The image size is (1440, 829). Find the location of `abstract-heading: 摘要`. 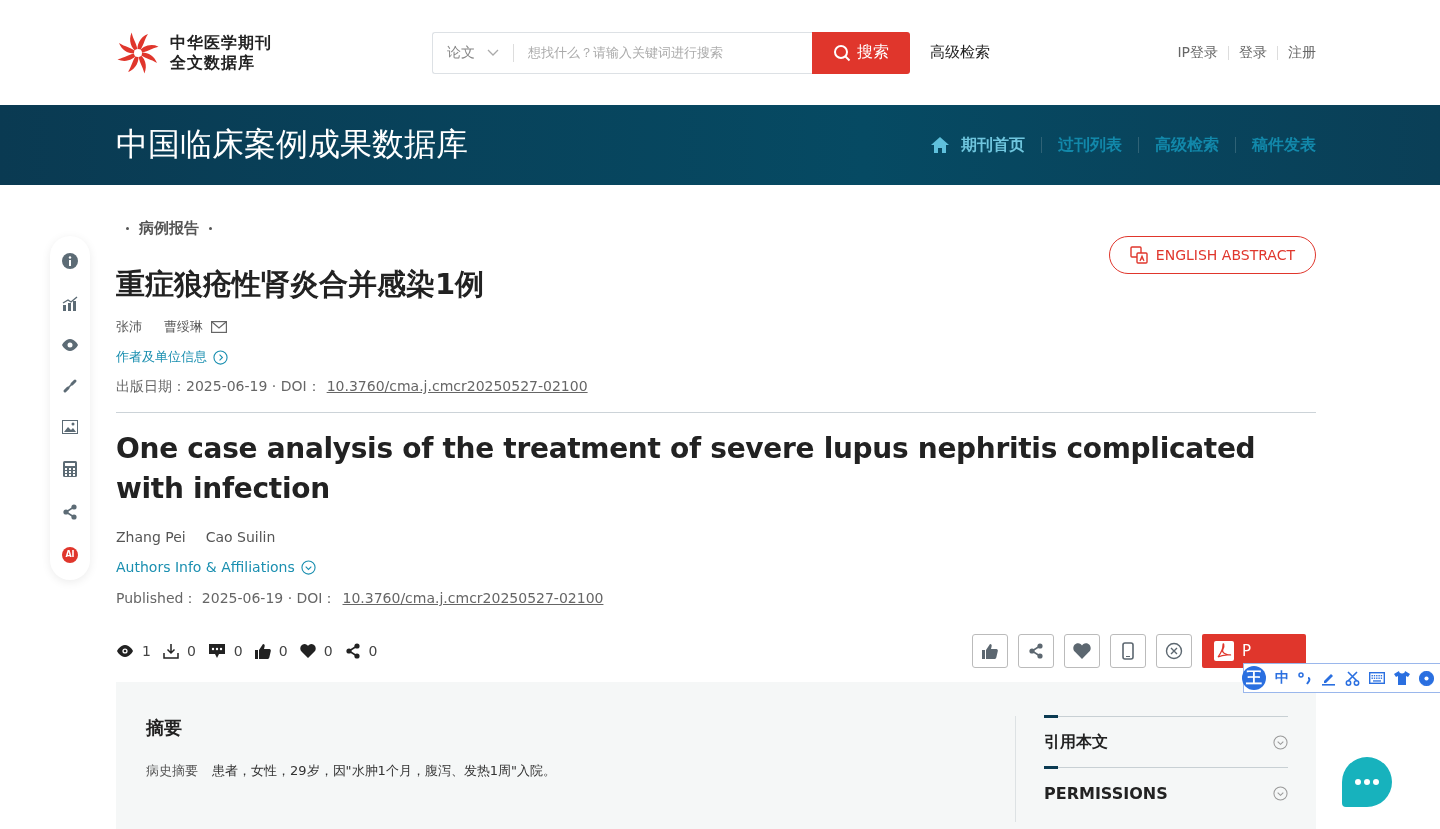

abstract-heading: 摘要 is located at coordinates (164, 728).